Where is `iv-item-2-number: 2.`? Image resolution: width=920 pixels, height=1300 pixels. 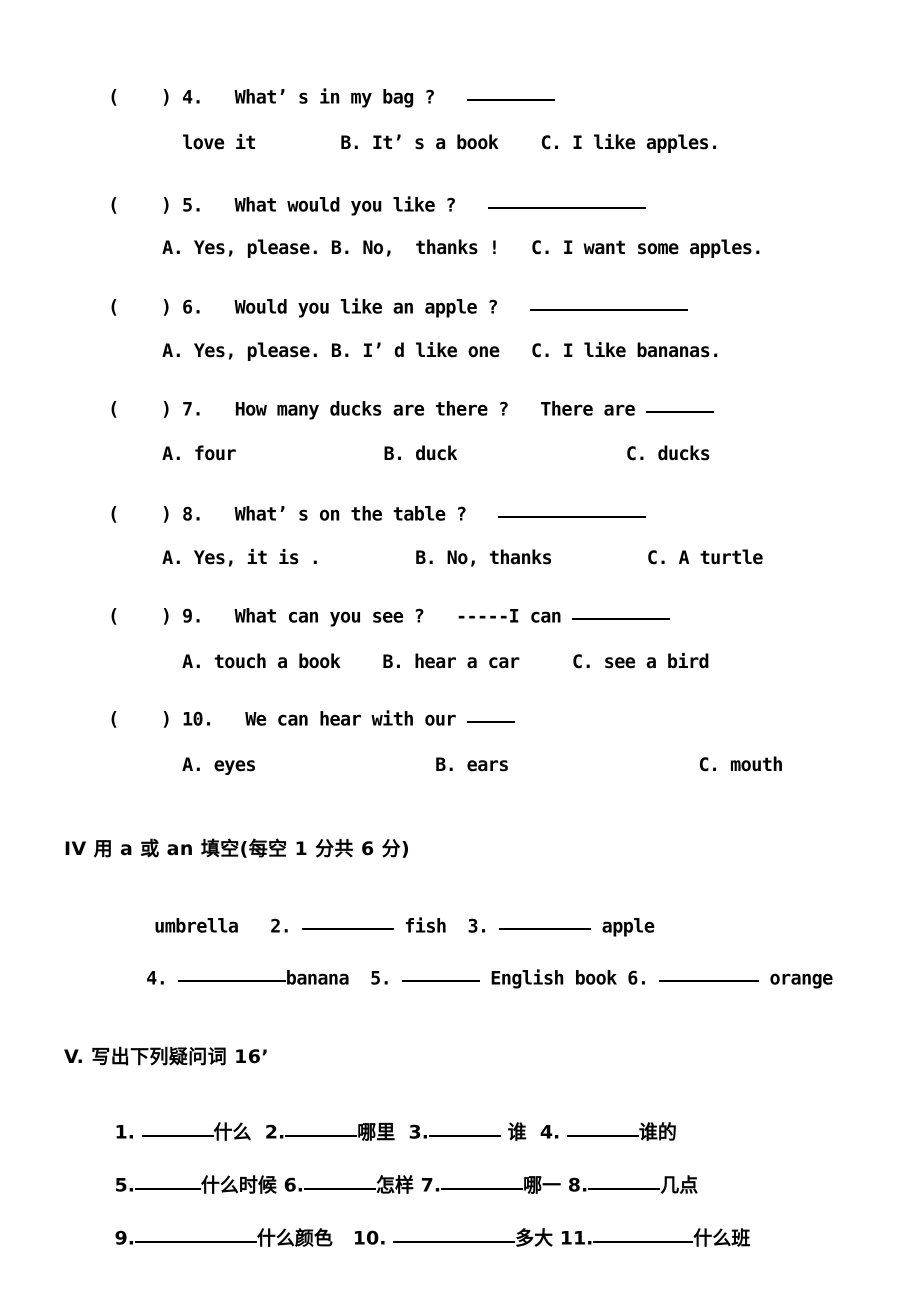 iv-item-2-number: 2. is located at coordinates (281, 926).